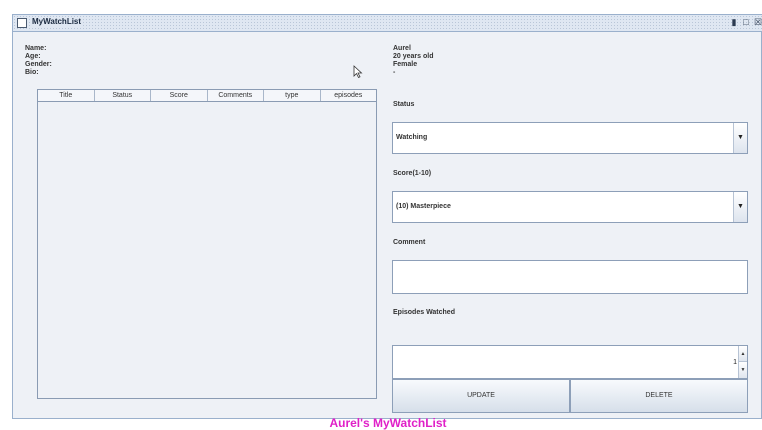 The height and width of the screenshot is (430, 762). What do you see at coordinates (38, 64) in the screenshot?
I see `gender-label: Gender:` at bounding box center [38, 64].